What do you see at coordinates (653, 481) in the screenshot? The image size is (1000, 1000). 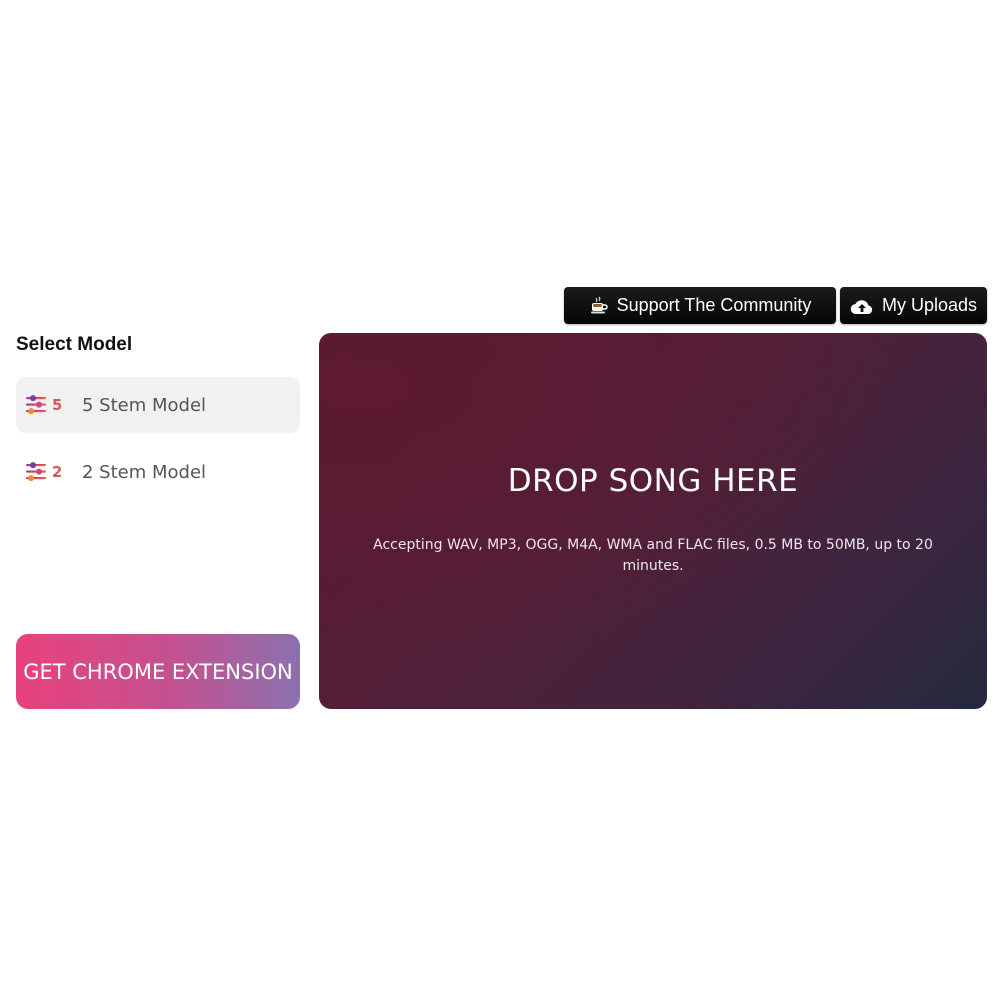 I see `drop-zone-title: DROP SONG HERE` at bounding box center [653, 481].